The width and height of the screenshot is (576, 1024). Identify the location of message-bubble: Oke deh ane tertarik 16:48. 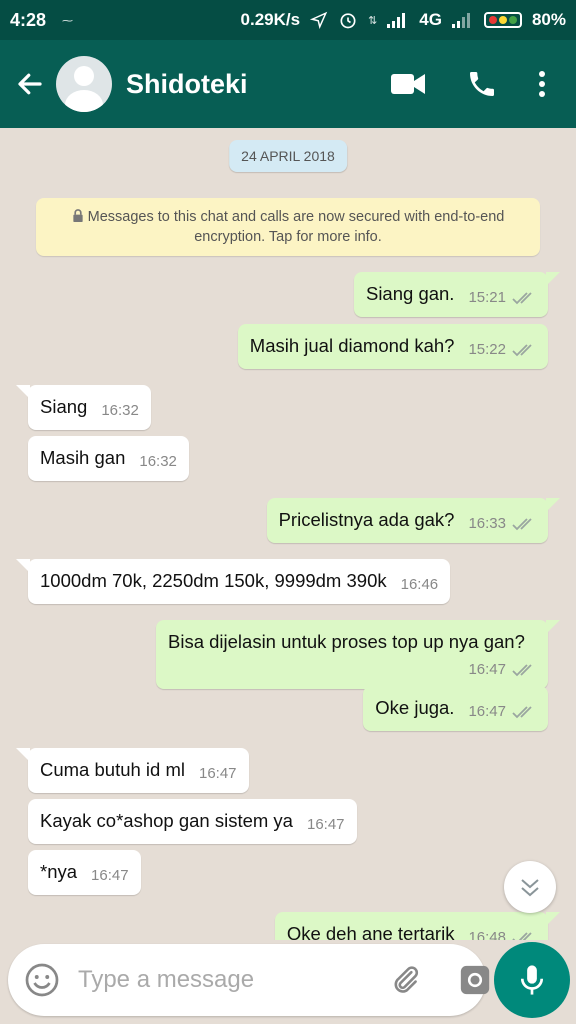
(417, 926).